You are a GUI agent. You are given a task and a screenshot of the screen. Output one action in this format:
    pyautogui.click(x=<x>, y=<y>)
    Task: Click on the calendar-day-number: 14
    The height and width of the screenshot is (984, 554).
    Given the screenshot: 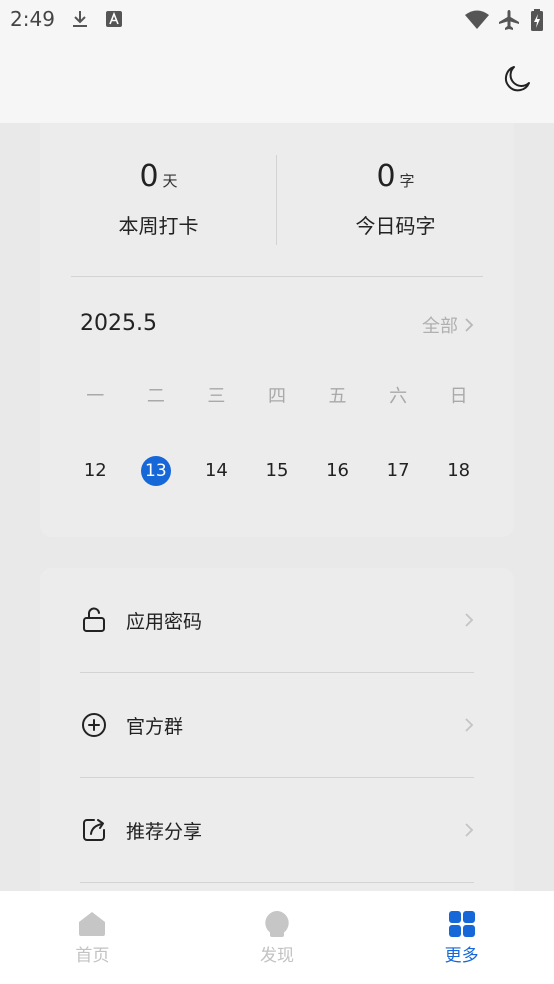 What is the action you would take?
    pyautogui.click(x=216, y=470)
    